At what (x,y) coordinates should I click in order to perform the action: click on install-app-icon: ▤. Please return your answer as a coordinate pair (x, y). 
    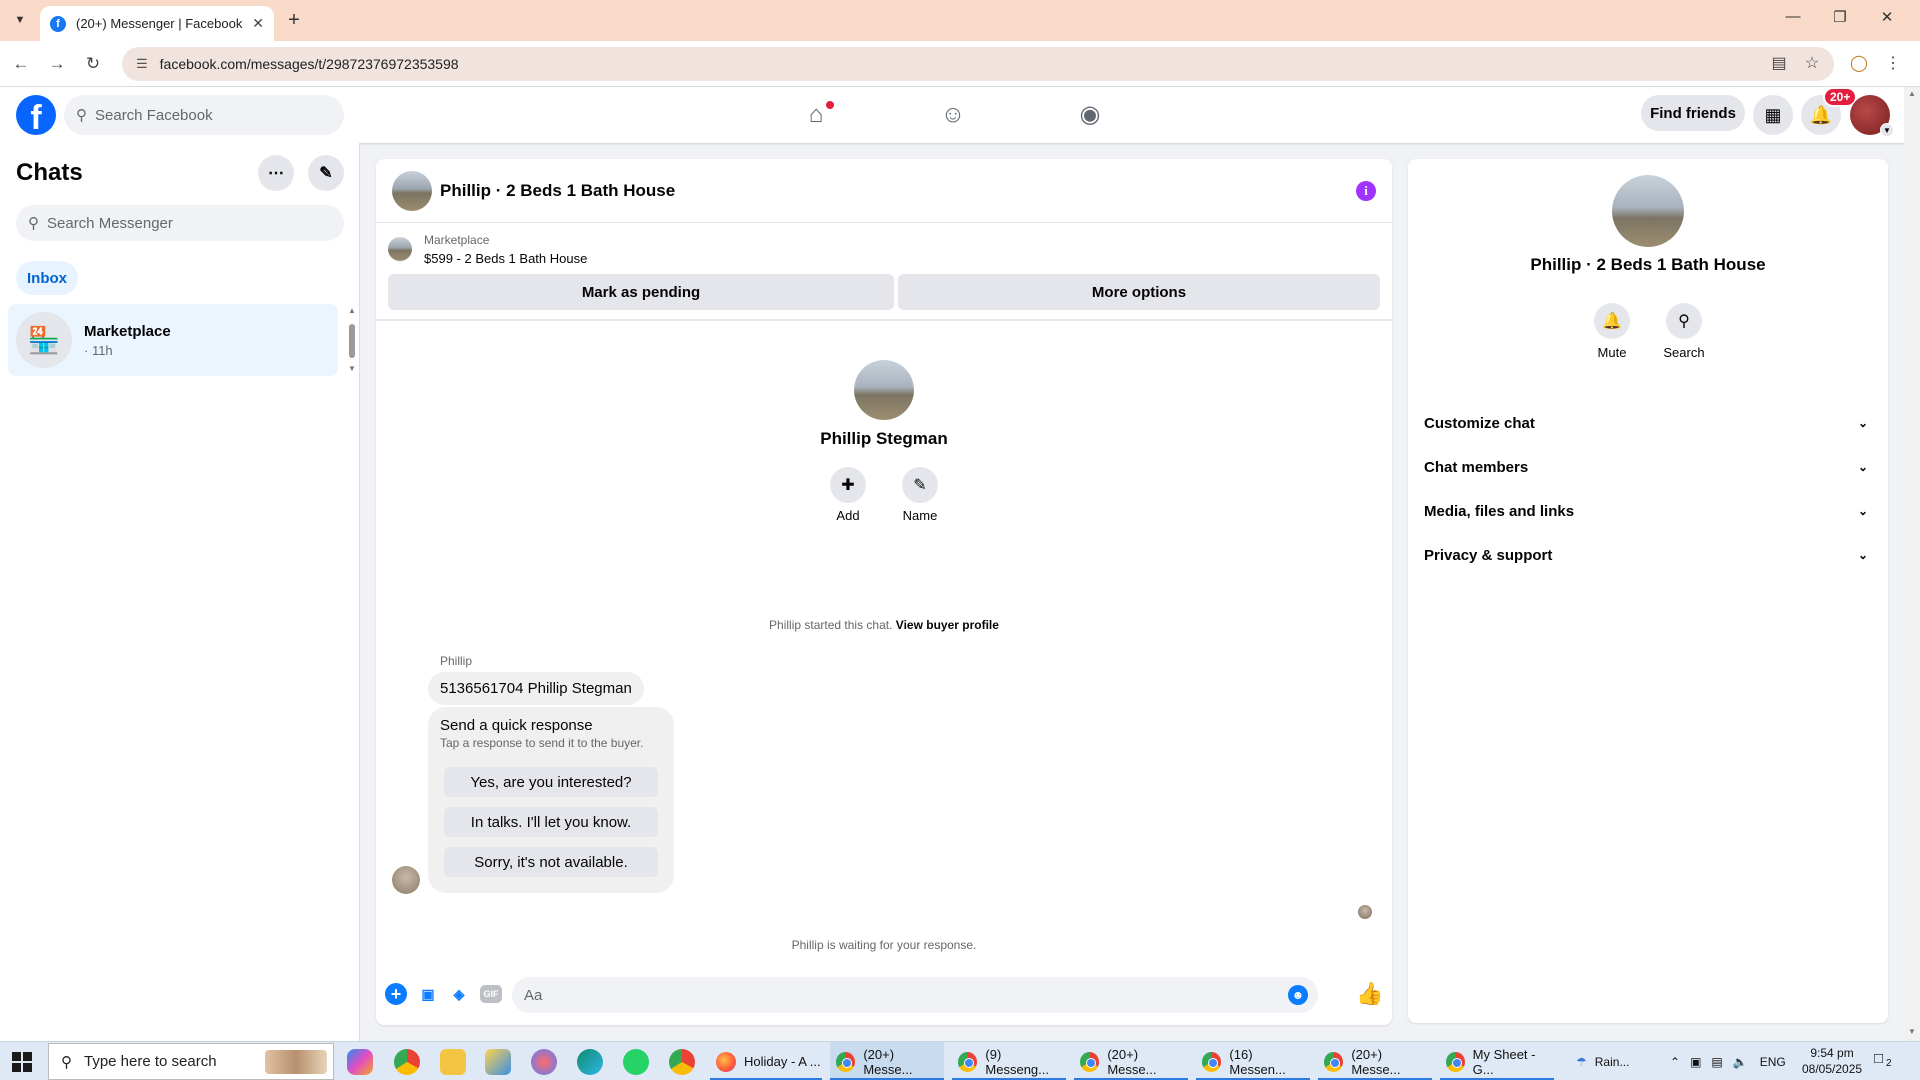
    Looking at the image, I should click on (1779, 64).